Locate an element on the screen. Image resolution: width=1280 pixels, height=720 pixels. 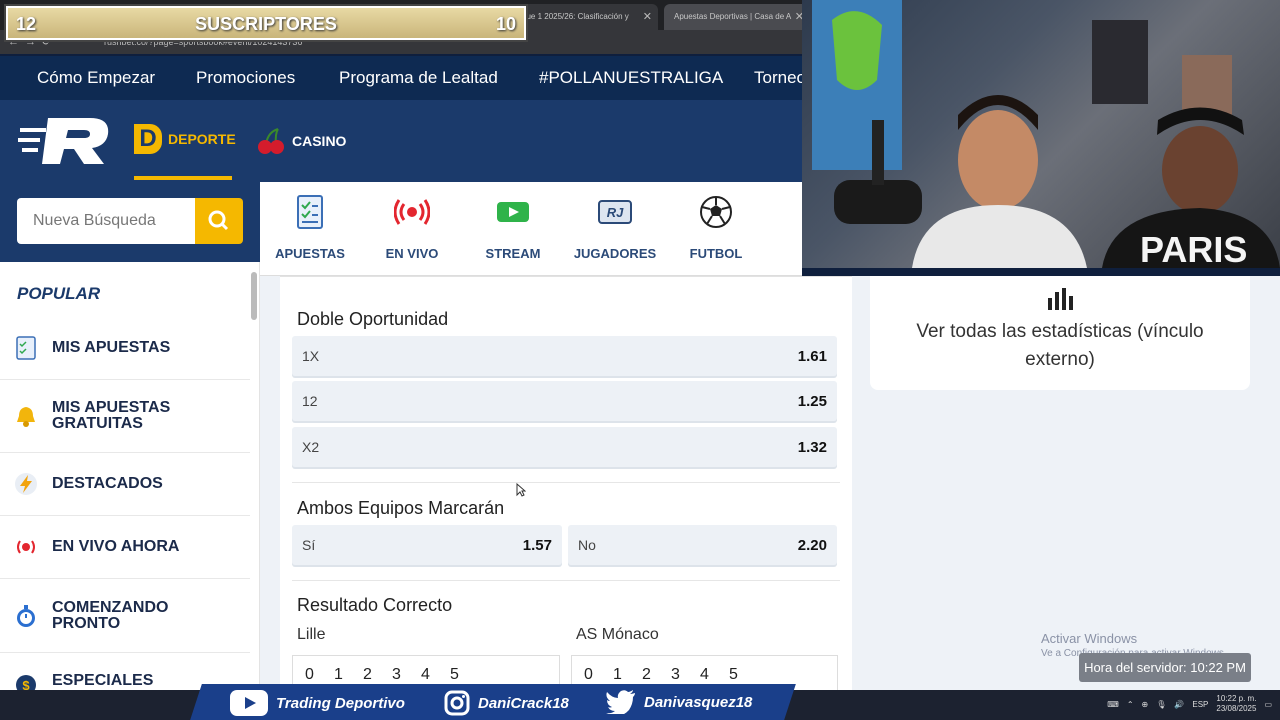
category-more: T is located at coordinates (785, 226).